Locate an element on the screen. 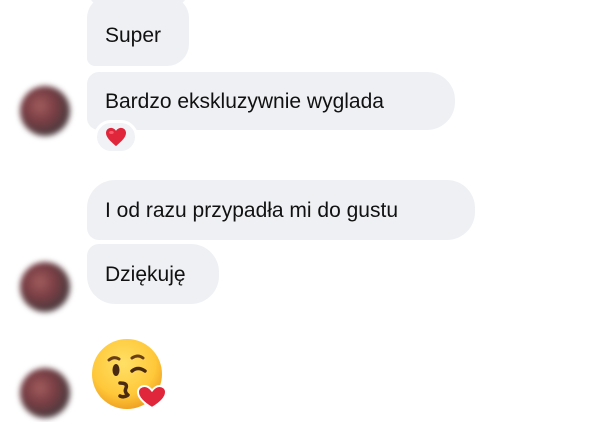  message-bubble: Super is located at coordinates (138, 33).